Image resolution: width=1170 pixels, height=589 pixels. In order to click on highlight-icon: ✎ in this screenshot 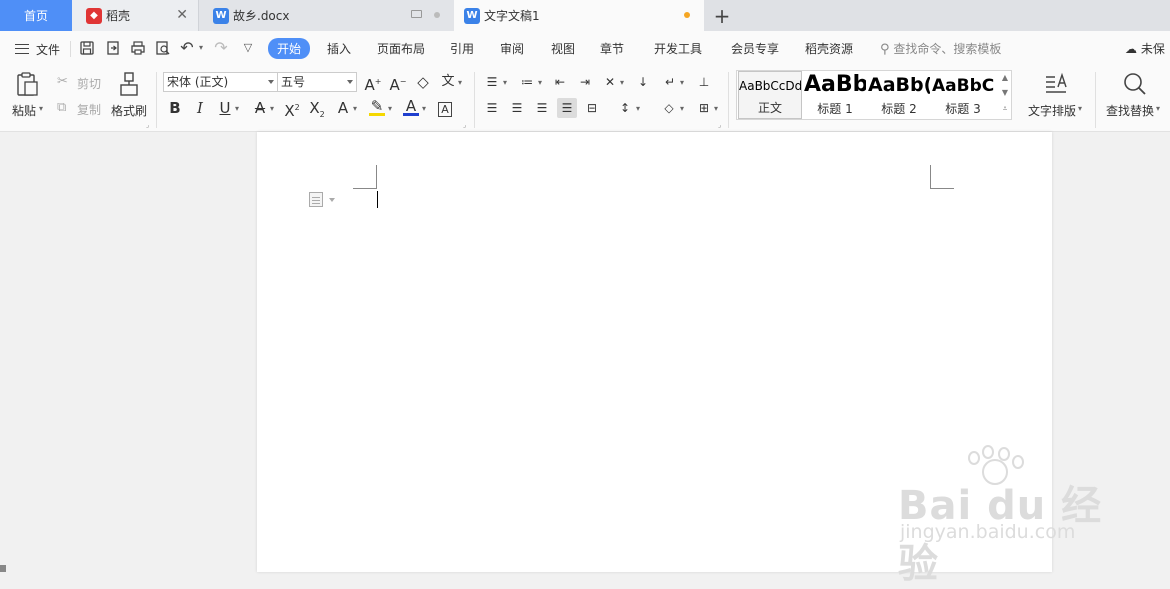, I will do `click(377, 106)`.